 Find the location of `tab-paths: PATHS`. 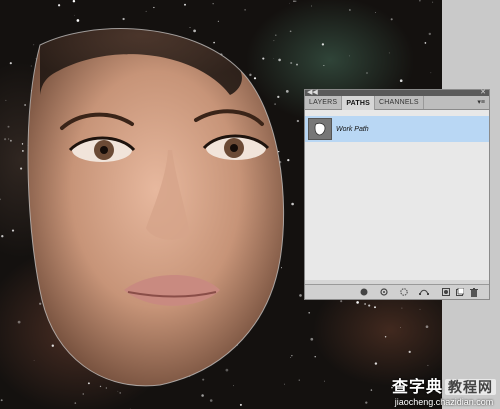

tab-paths: PATHS is located at coordinates (358, 103).